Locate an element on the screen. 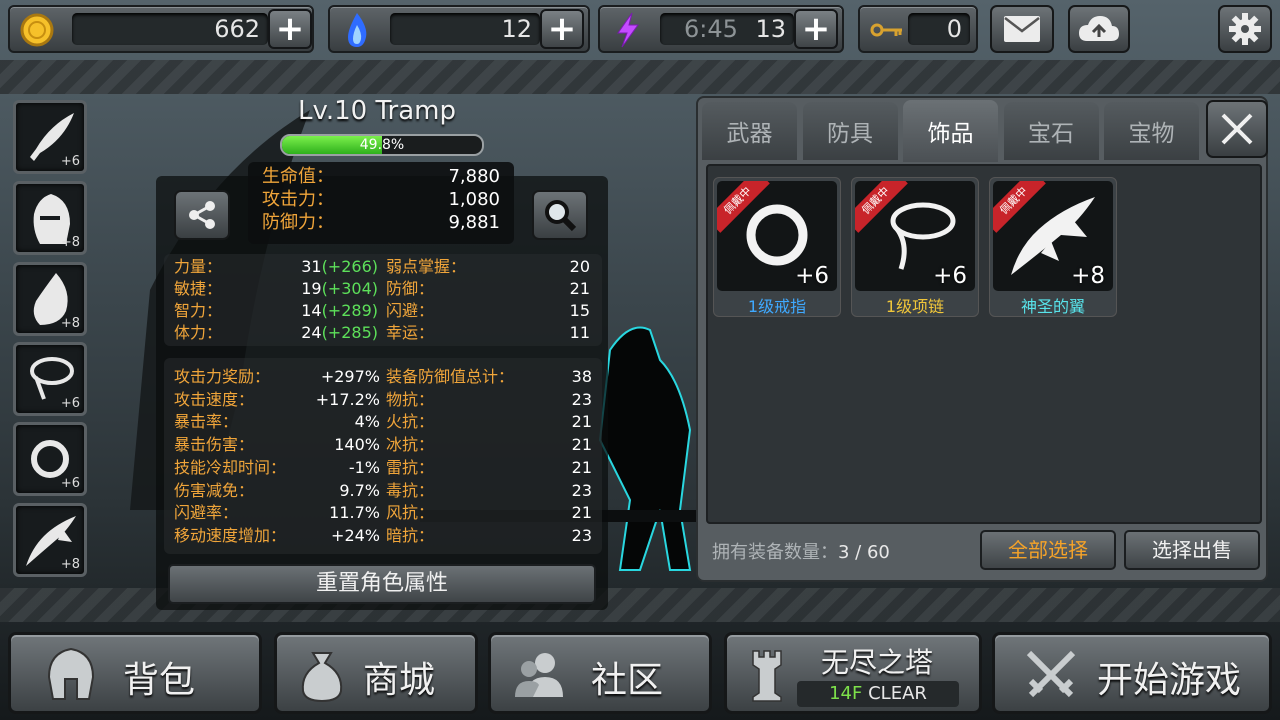 The height and width of the screenshot is (720, 1280). gear-icon is located at coordinates (1245, 29).